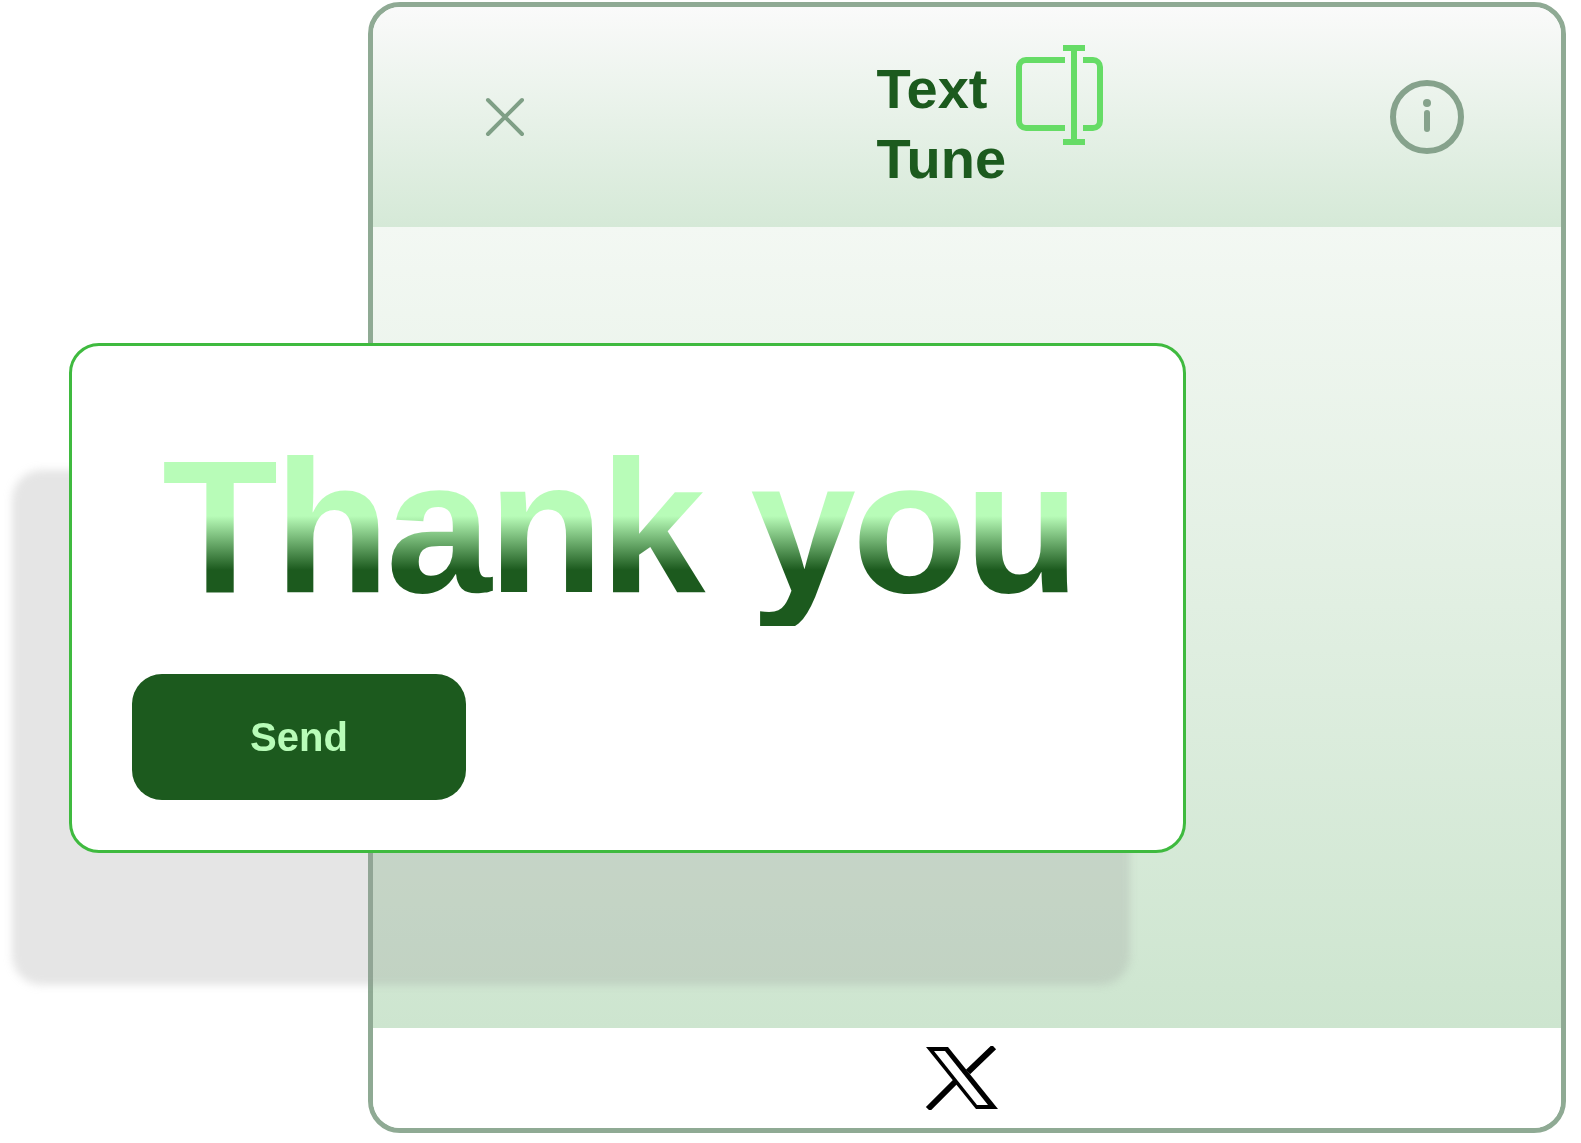 The height and width of the screenshot is (1143, 1581). Describe the element at coordinates (941, 124) in the screenshot. I see `logo-text: Text Tune` at that location.